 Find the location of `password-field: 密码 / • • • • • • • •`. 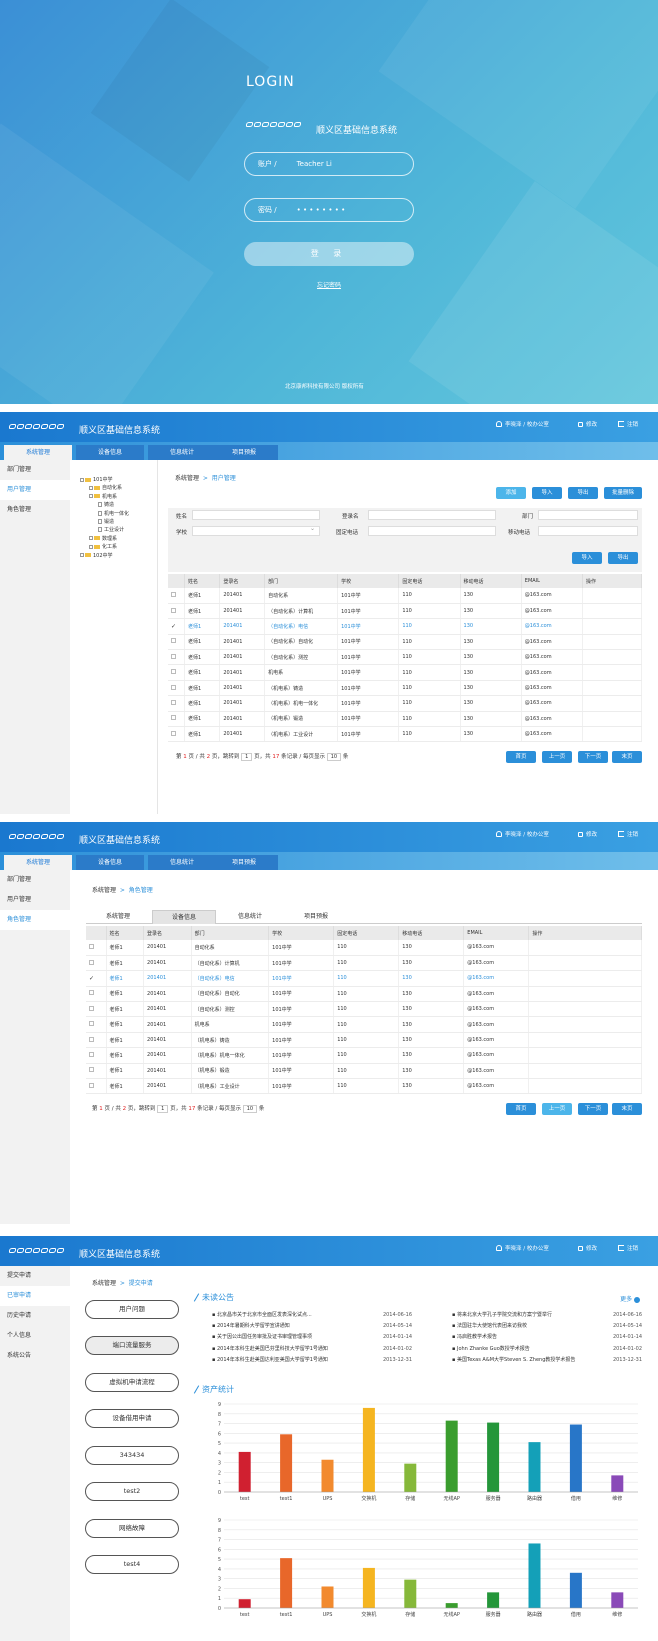

password-field: 密码 / • • • • • • • • is located at coordinates (329, 210).